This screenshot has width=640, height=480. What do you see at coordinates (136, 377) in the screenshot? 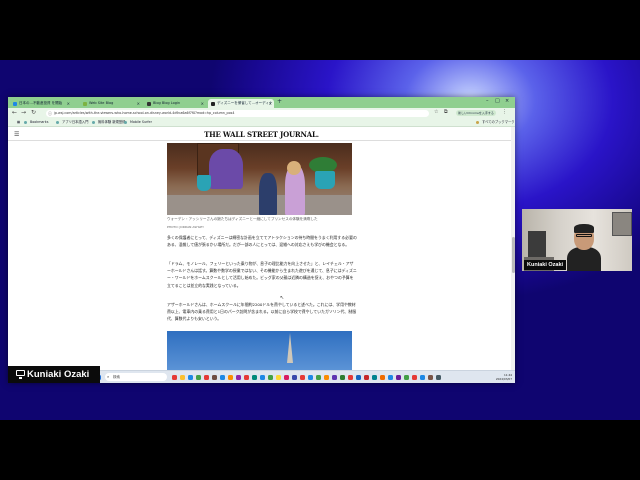
I see `taskbar-search-input: ⌕ 検索` at bounding box center [136, 377].